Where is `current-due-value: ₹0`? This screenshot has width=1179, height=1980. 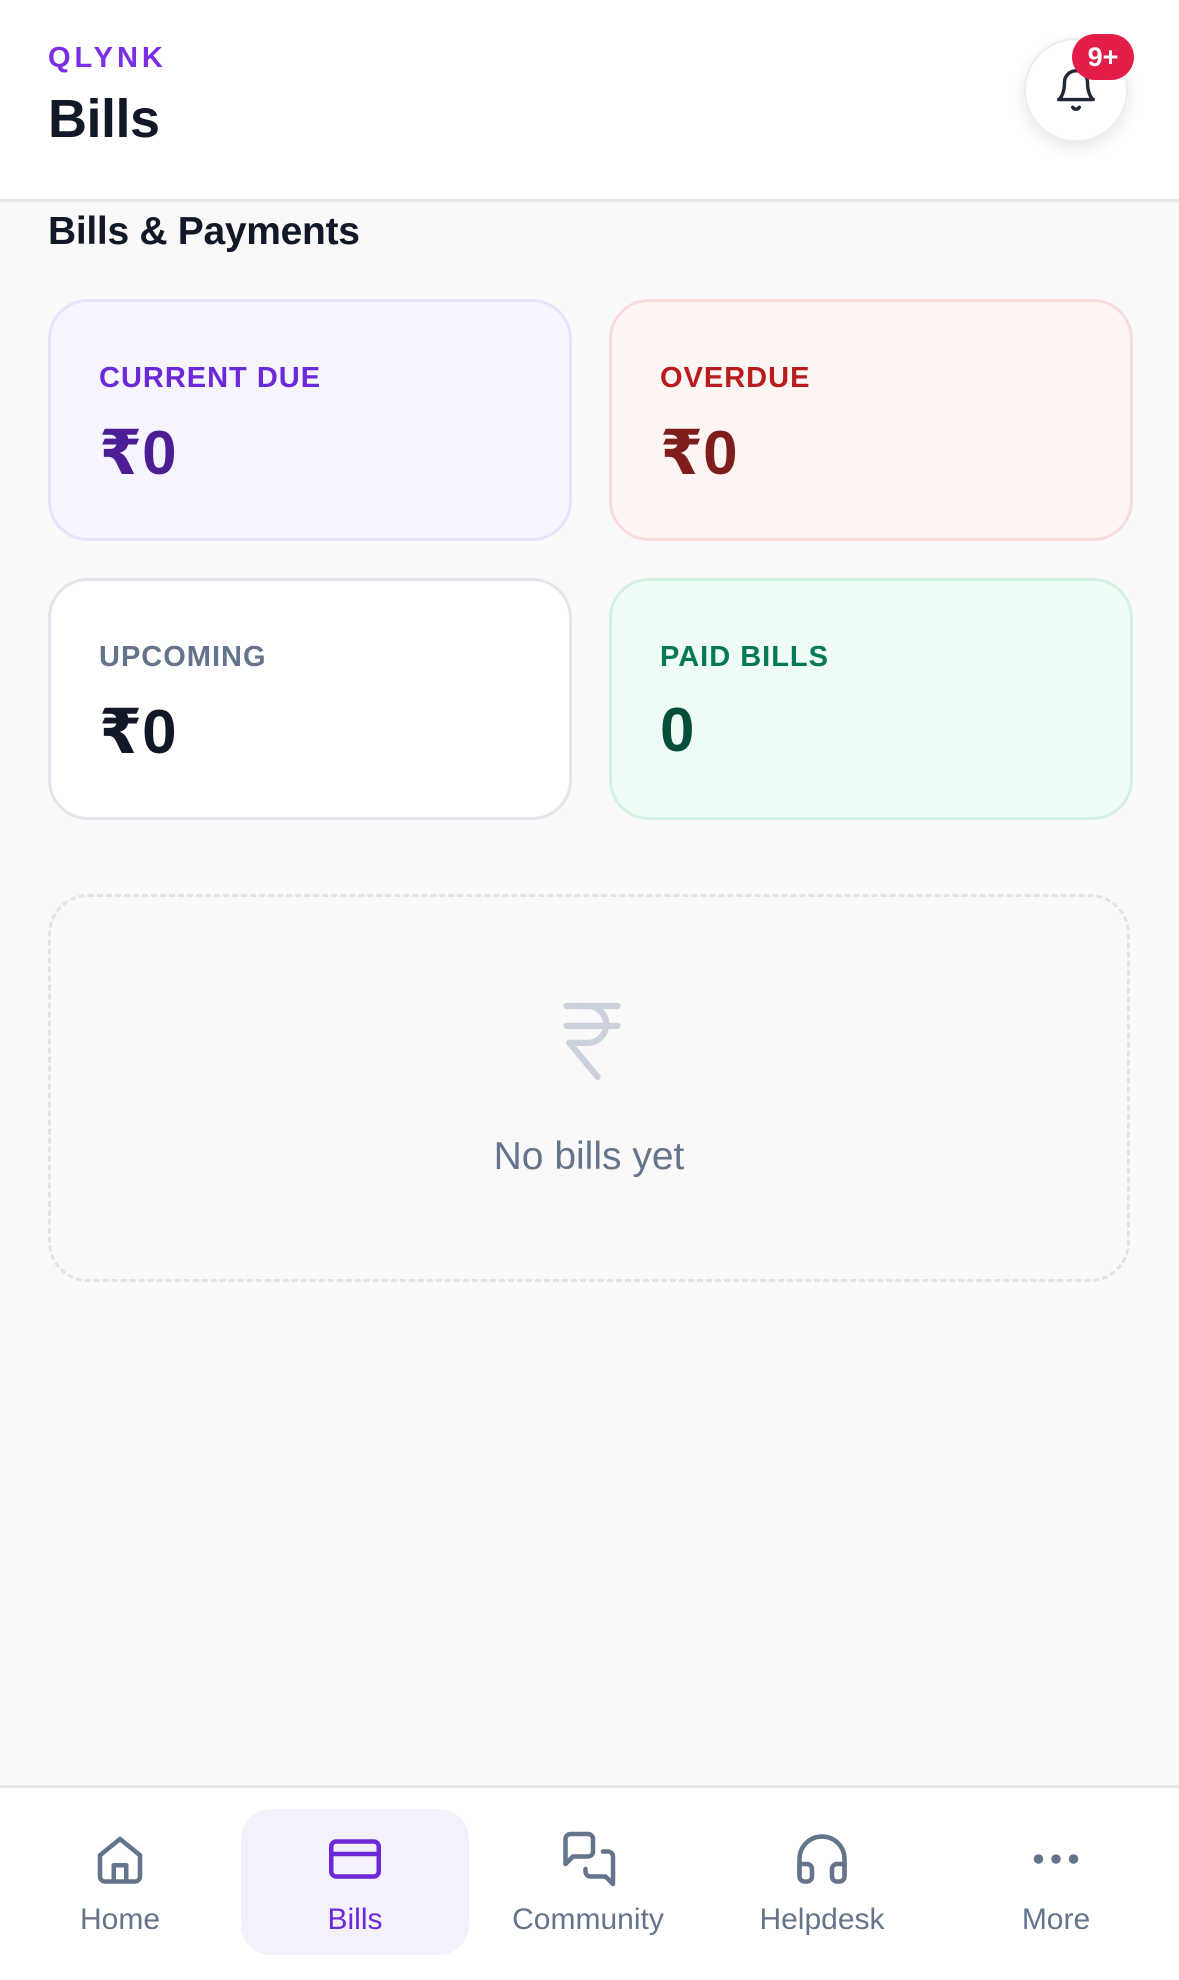 current-due-value: ₹0 is located at coordinates (138, 453).